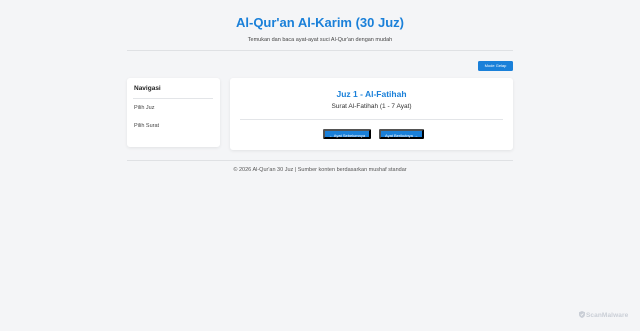  Describe the element at coordinates (347, 134) in the screenshot. I see `previous-ayah-button: ← Ayat Sebelumnya` at that location.